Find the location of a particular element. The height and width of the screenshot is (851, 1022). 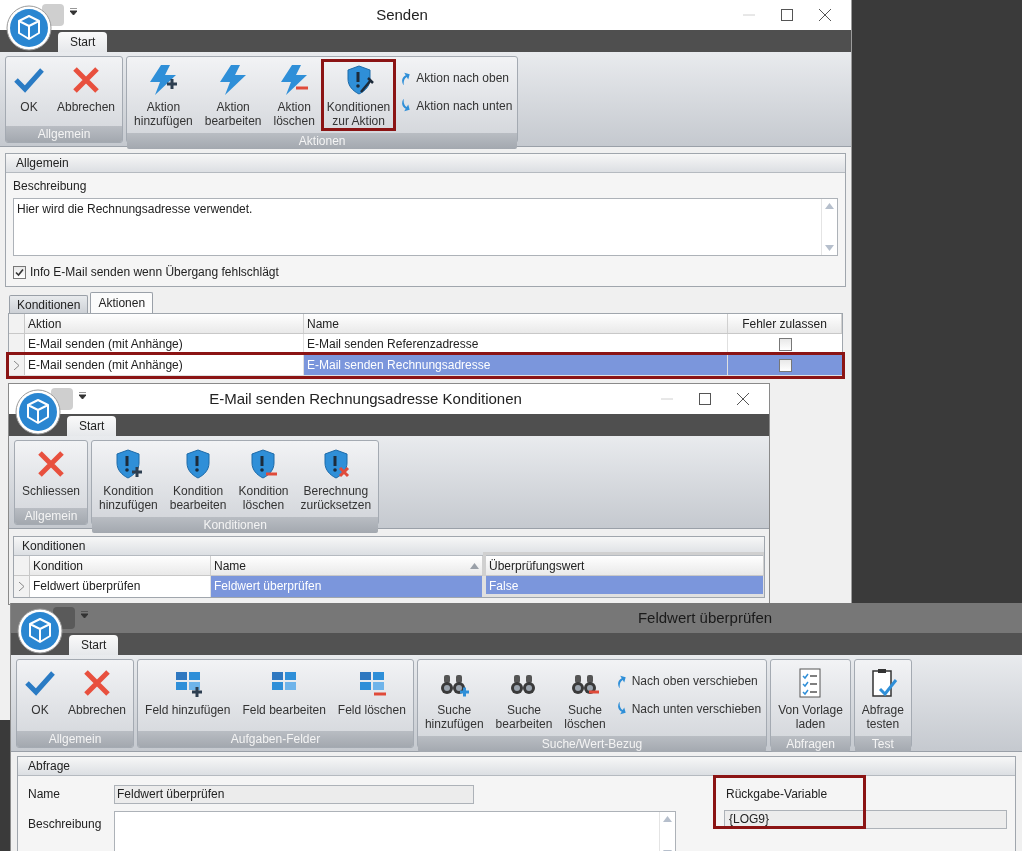

column-header: Kondition is located at coordinates (120, 565).